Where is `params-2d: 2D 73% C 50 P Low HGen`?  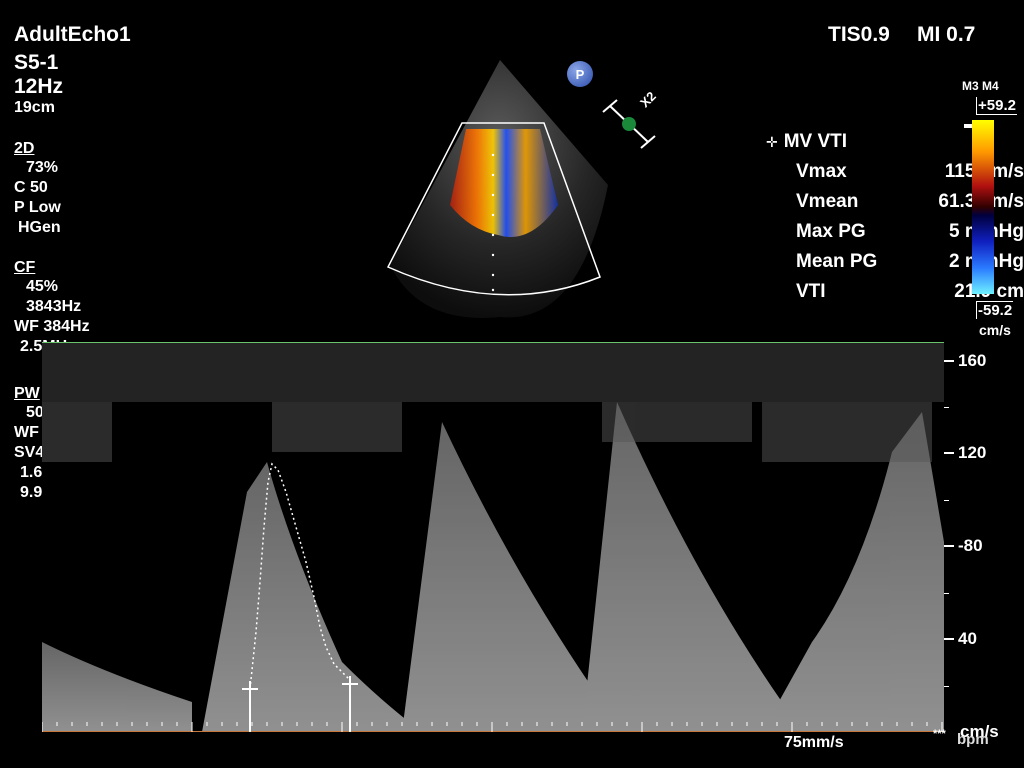
params-2d: 2D 73% C 50 P Low HGen is located at coordinates (37, 189).